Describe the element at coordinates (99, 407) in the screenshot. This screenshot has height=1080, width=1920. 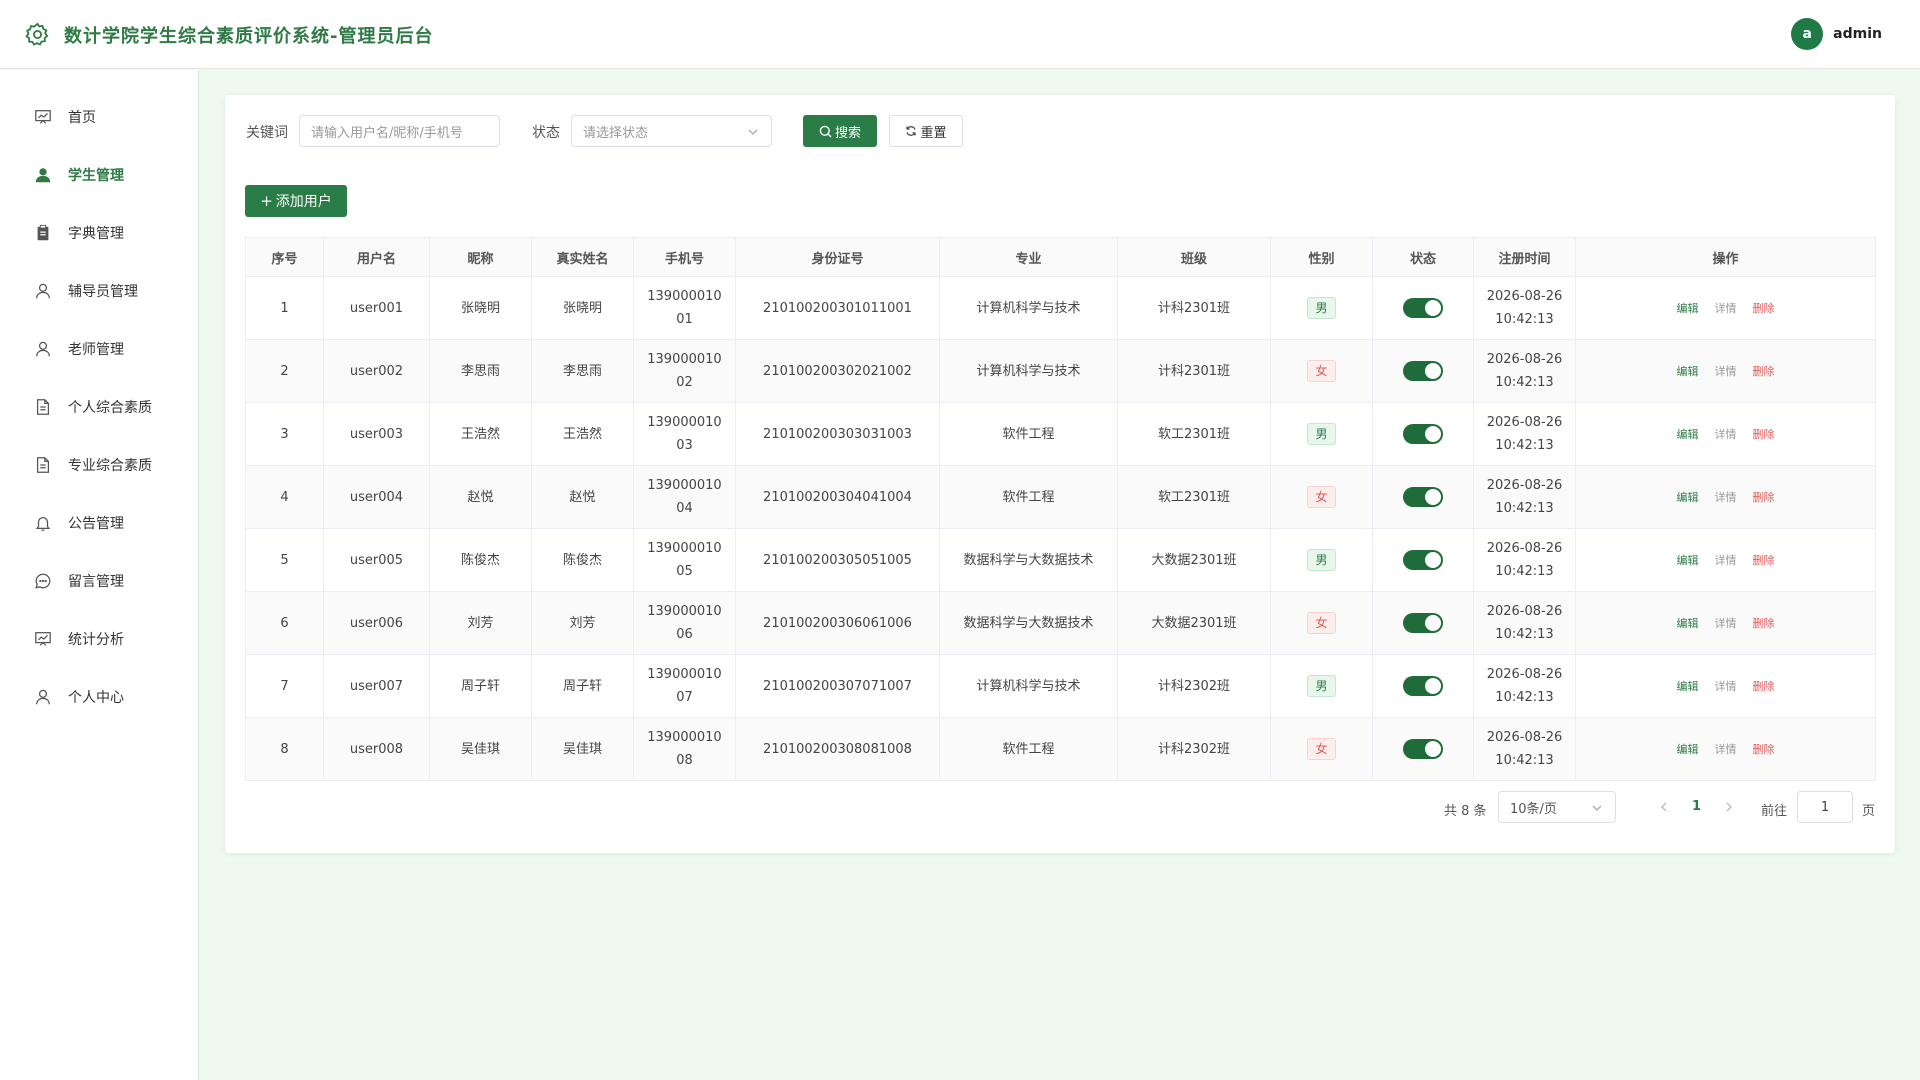
I see `sidebar-item-personal-quality: 个人综合素质` at that location.